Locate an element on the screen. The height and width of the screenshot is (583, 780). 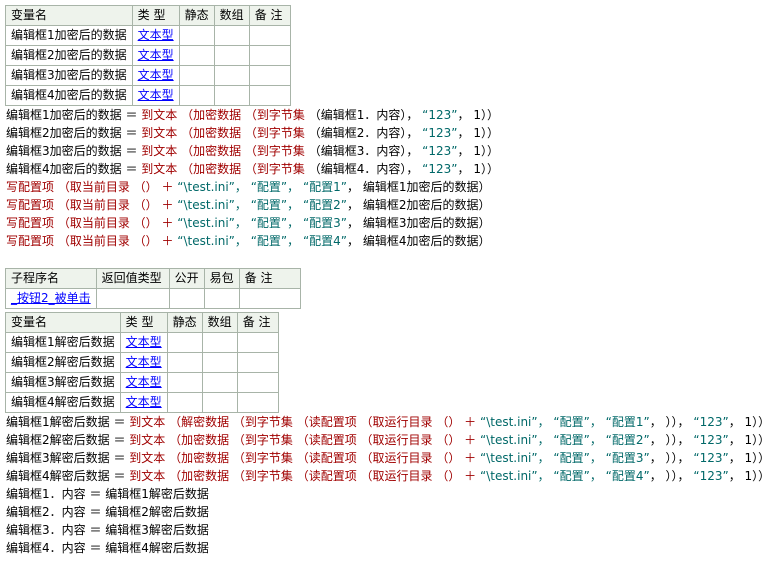
table-row: _按钮2_被单击 is located at coordinates (153, 298).